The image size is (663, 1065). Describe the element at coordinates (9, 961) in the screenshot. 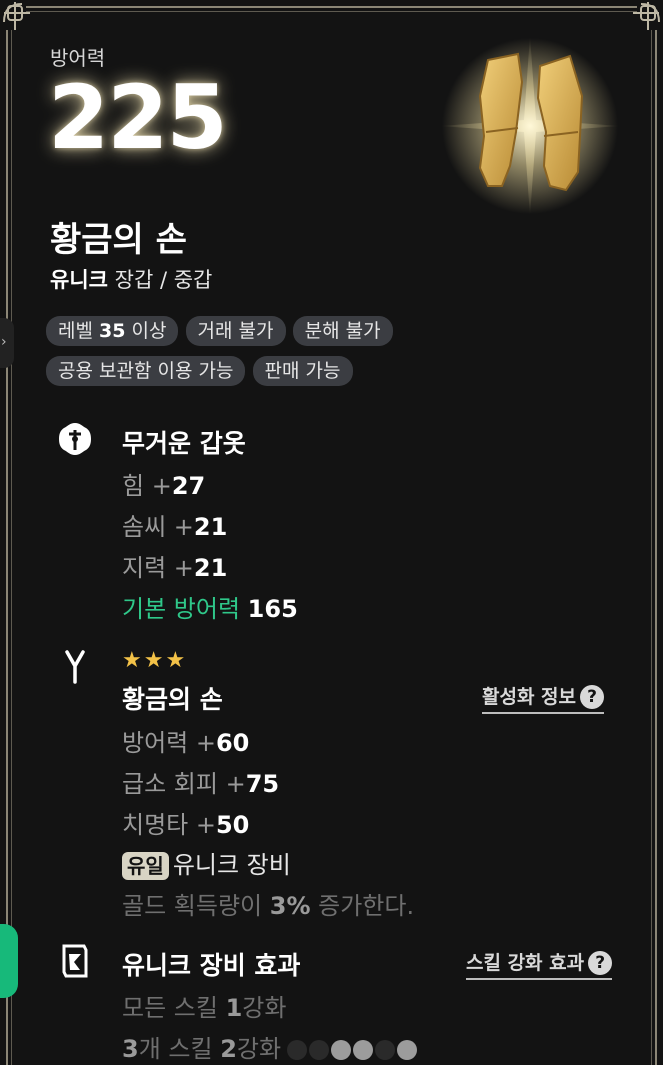

I see `side-green-tab` at that location.